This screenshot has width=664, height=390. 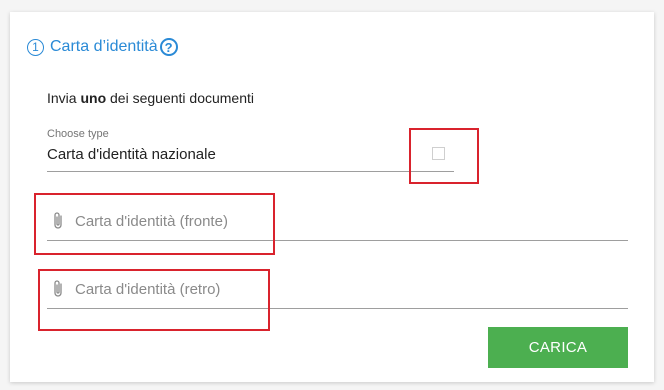 What do you see at coordinates (337, 290) in the screenshot?
I see `upload-field-back: Carta d'identità (retro)` at bounding box center [337, 290].